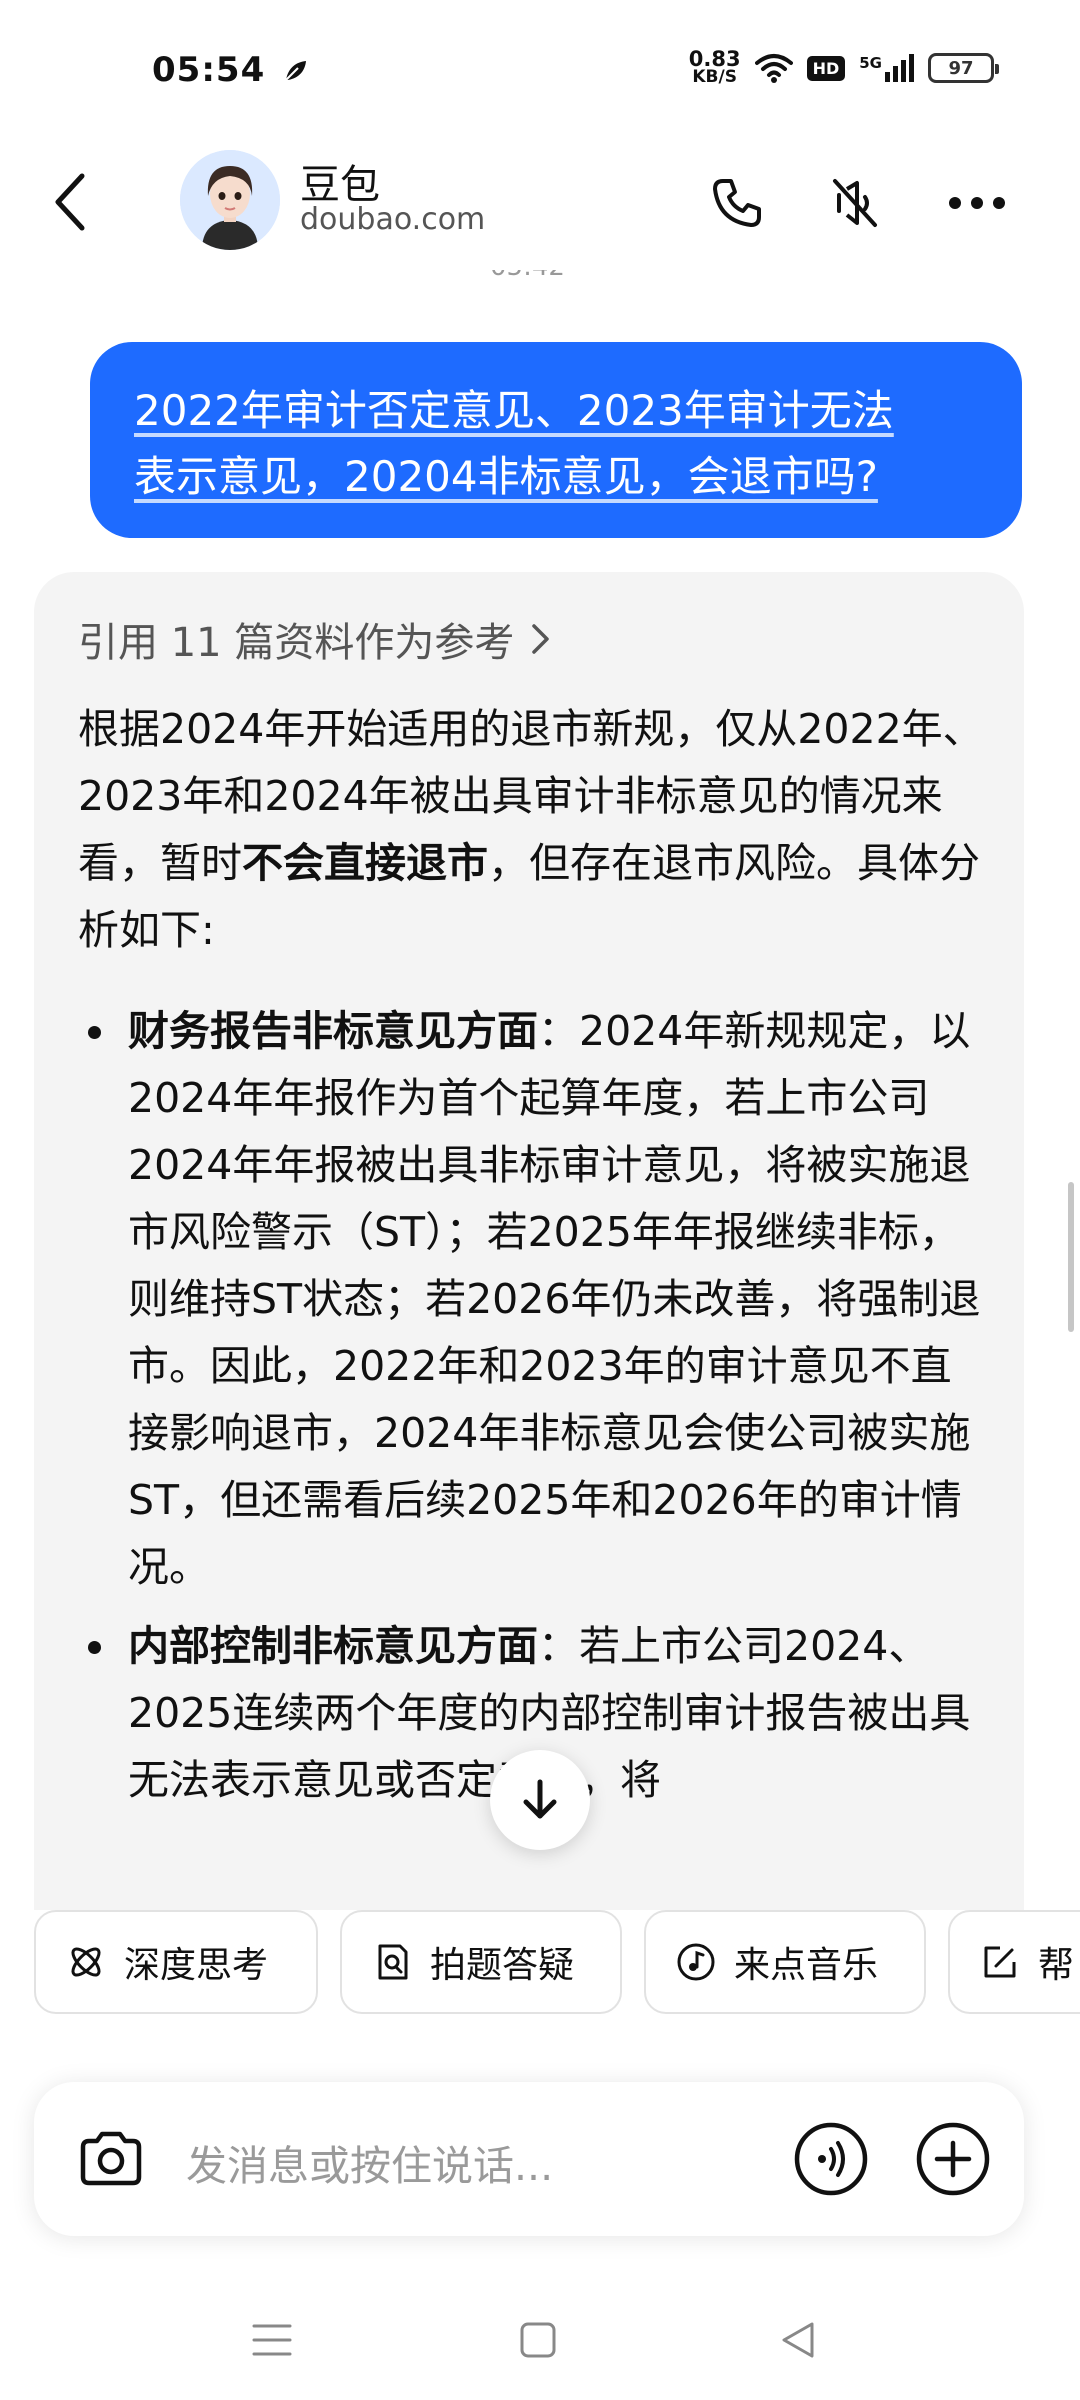  I want to click on arrow-down-icon, so click(540, 1799).